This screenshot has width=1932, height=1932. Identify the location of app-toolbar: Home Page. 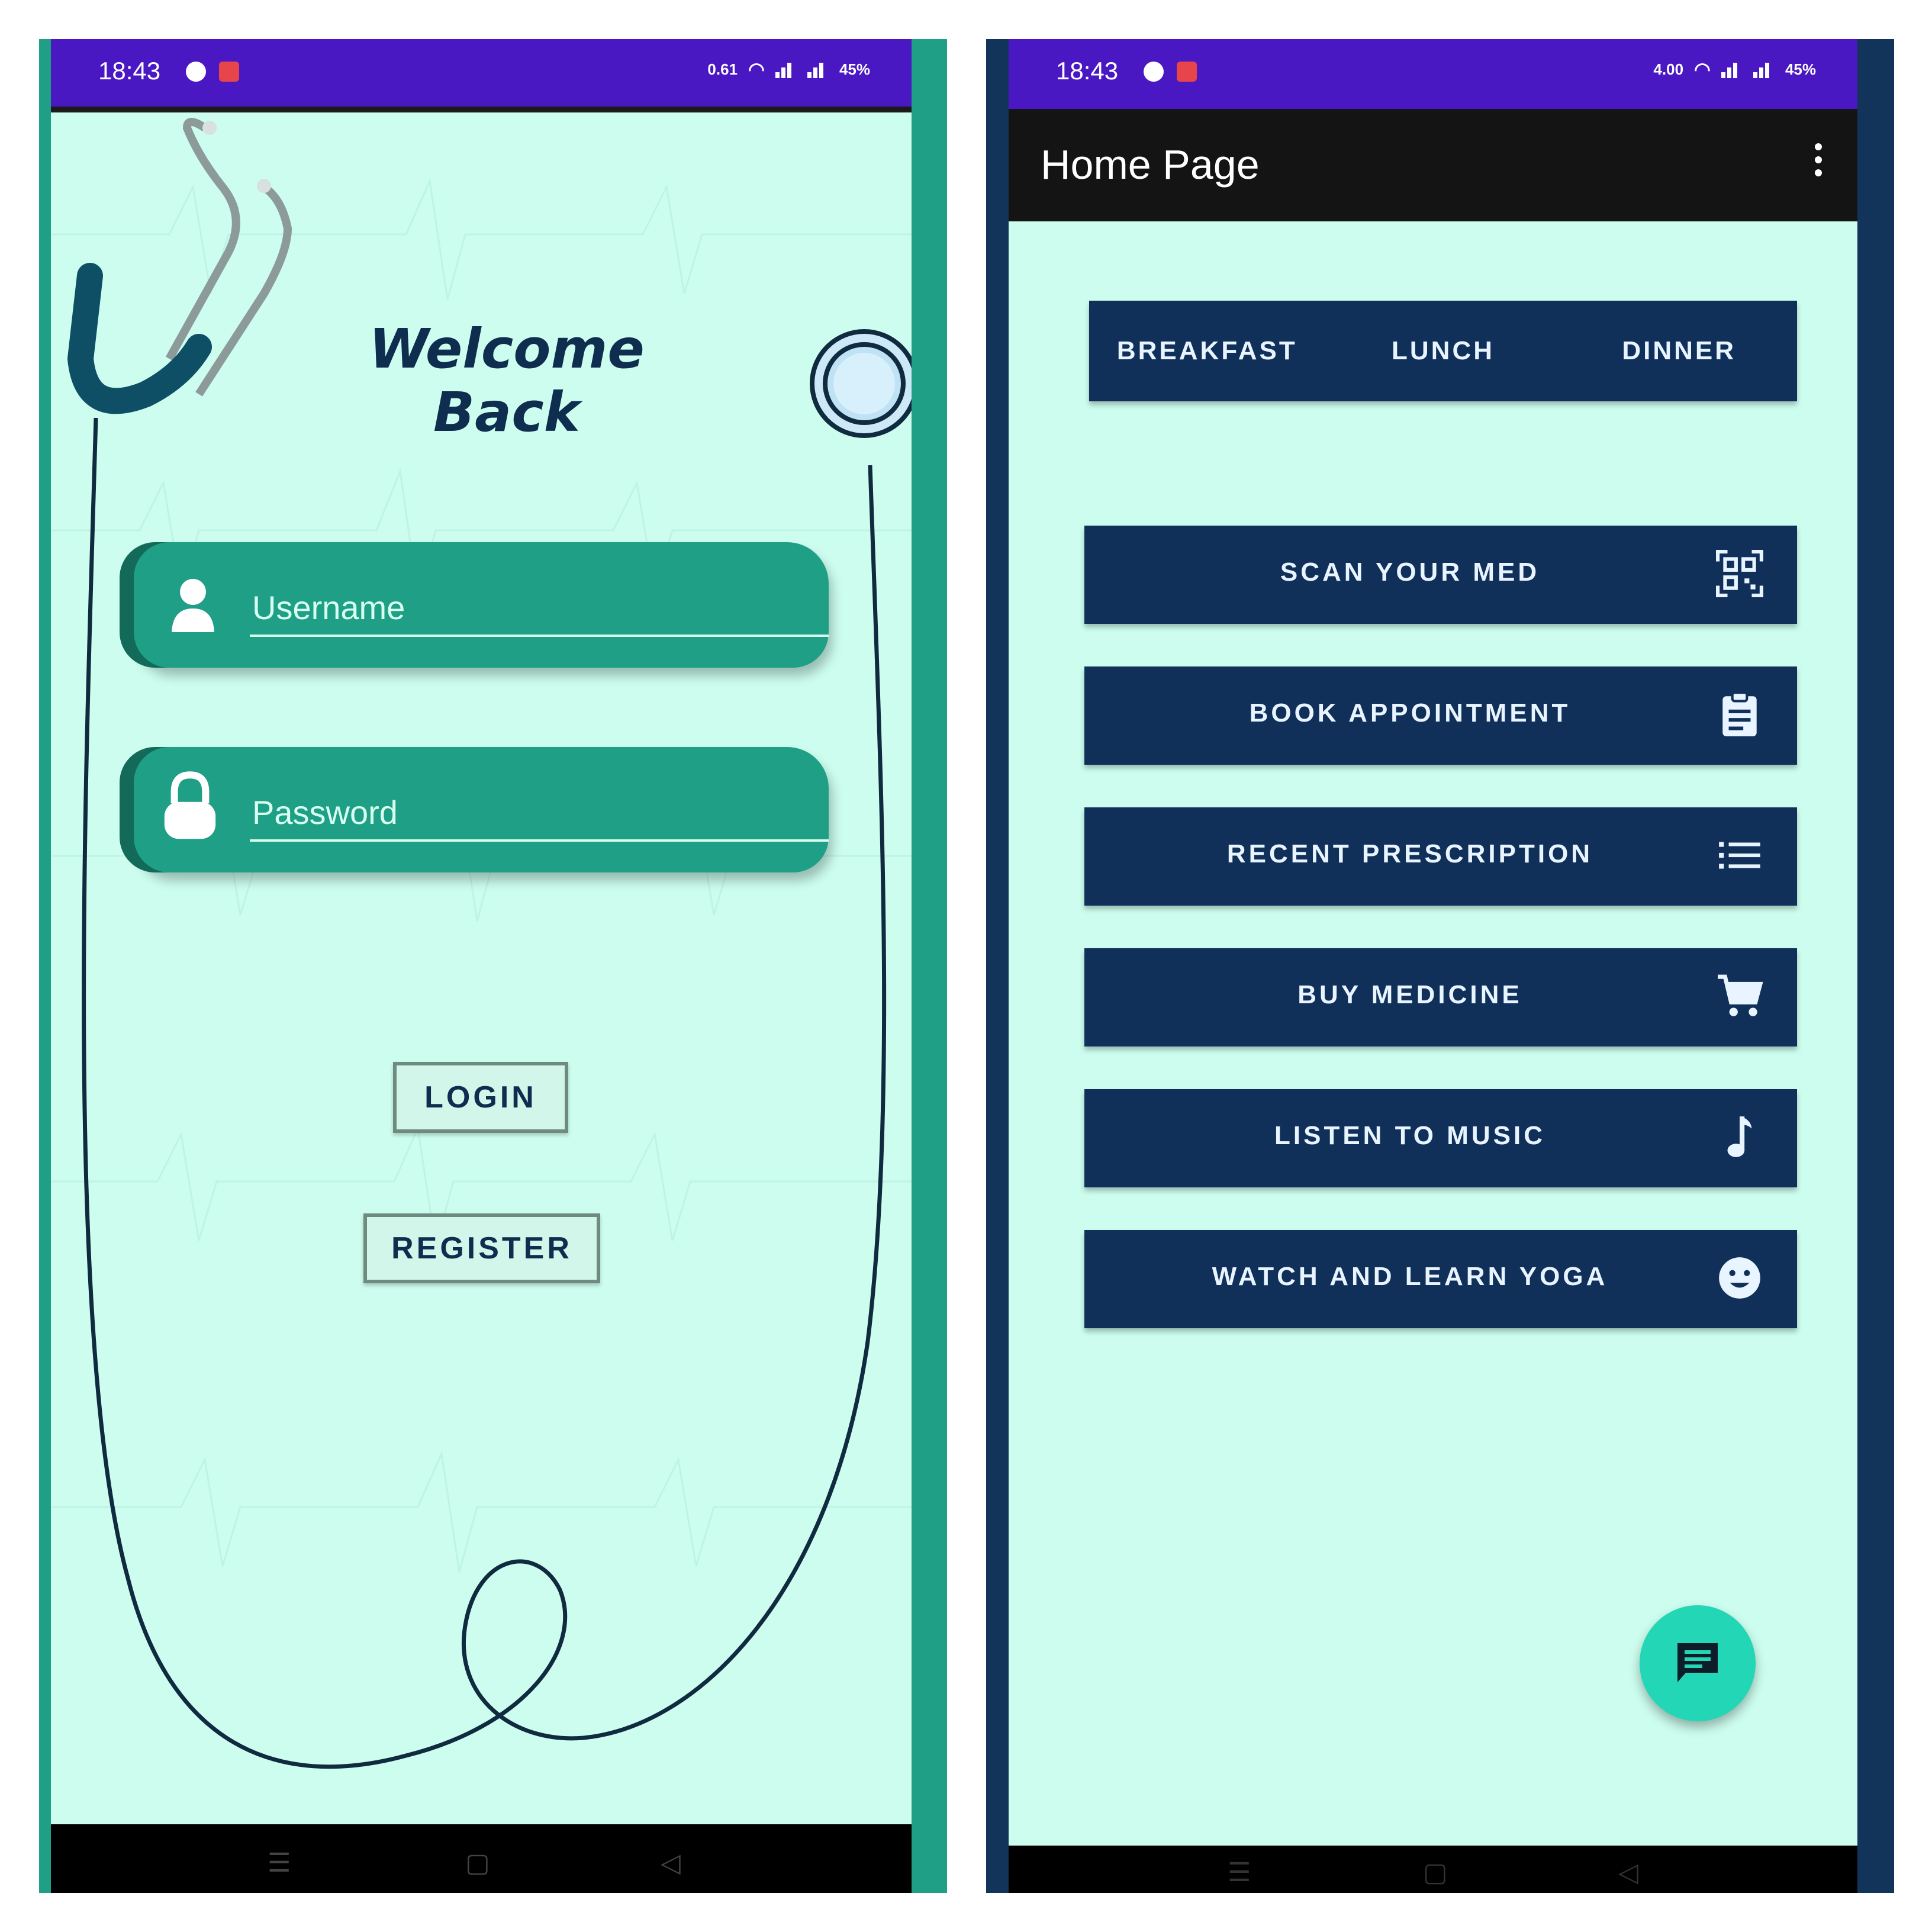
(1433, 165).